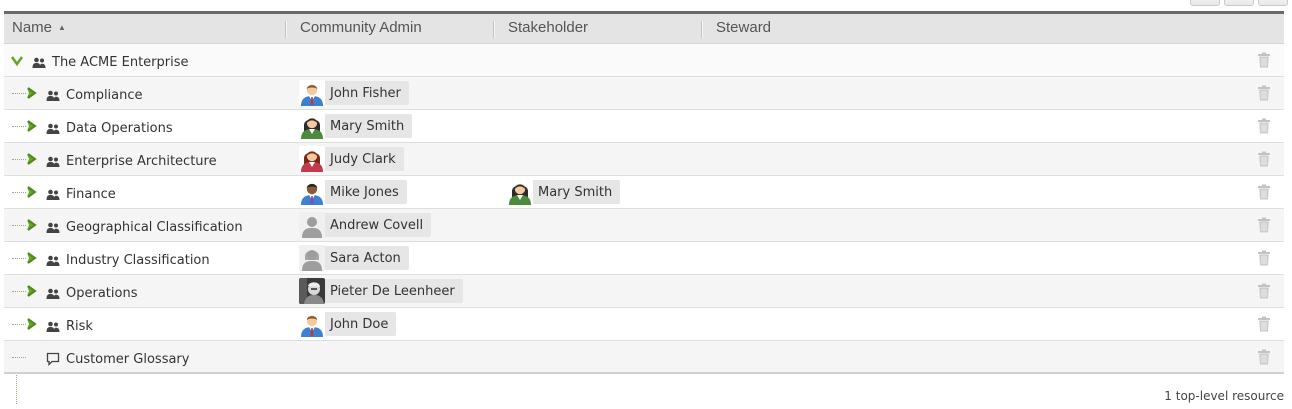  I want to click on resource-name-link: Finance, so click(91, 192).